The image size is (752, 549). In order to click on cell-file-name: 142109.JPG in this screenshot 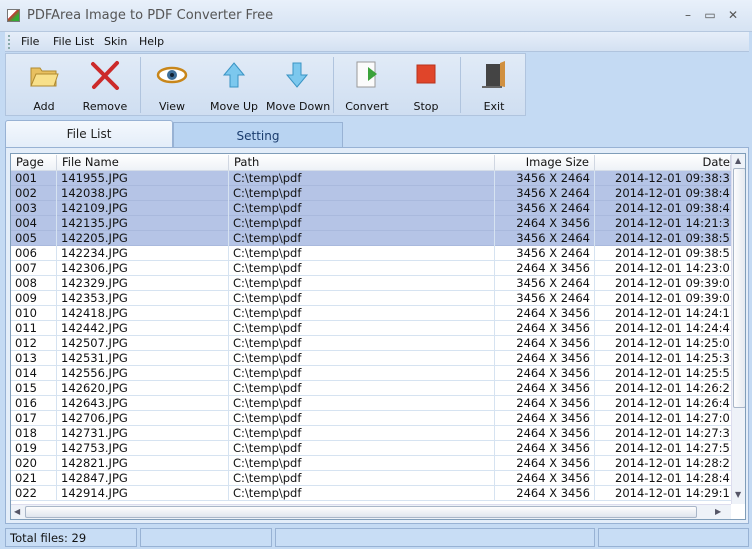, I will do `click(143, 208)`.